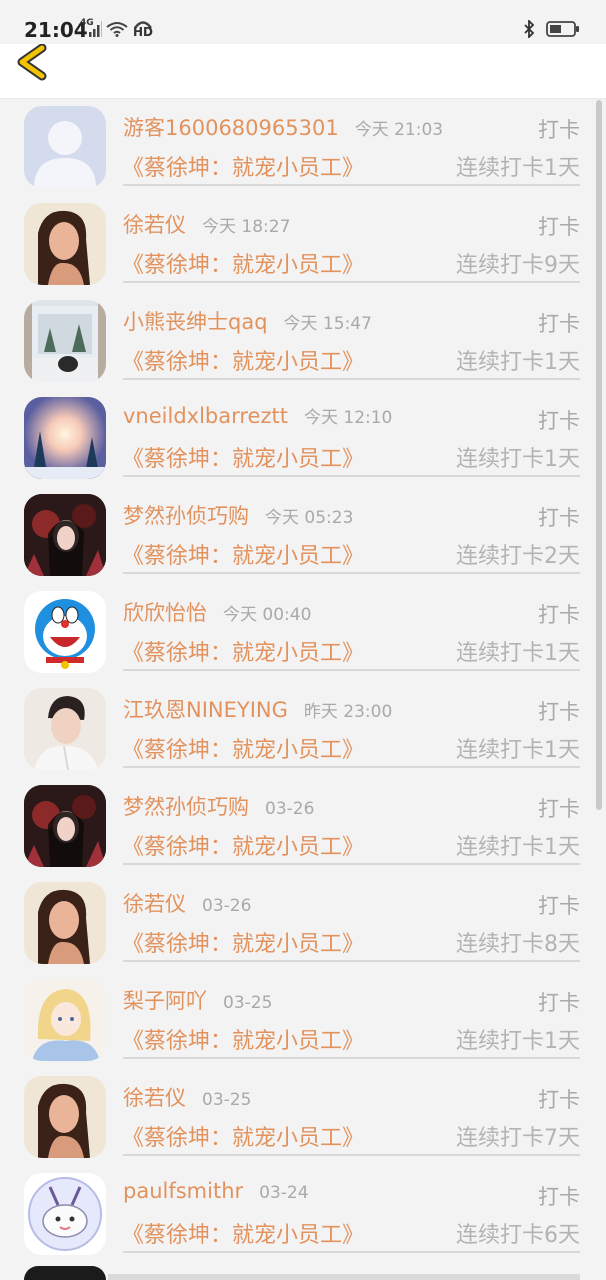  Describe the element at coordinates (183, 1191) in the screenshot. I see `user-name: paulfsmithr` at that location.